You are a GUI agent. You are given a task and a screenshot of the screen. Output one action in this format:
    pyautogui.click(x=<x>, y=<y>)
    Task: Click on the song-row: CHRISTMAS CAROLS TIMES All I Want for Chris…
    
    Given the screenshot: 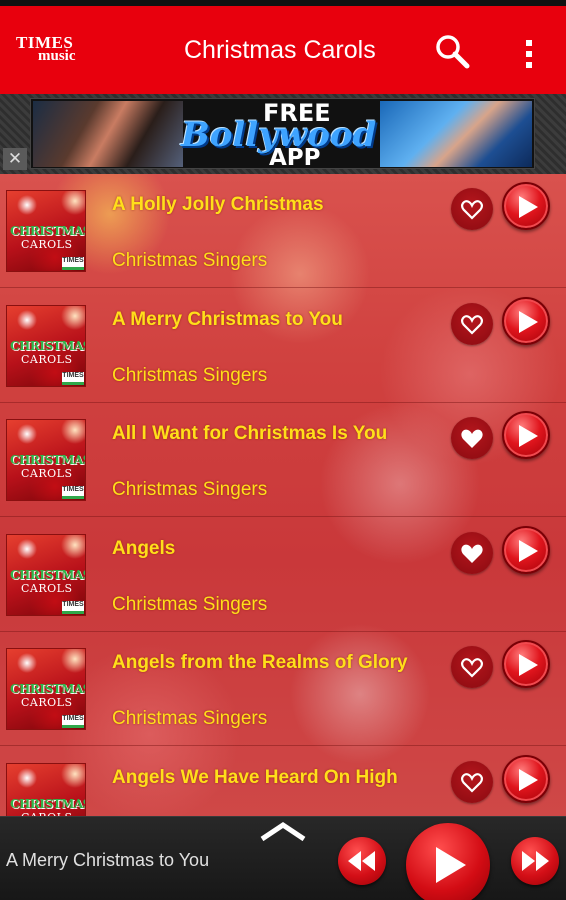 What is the action you would take?
    pyautogui.click(x=283, y=460)
    